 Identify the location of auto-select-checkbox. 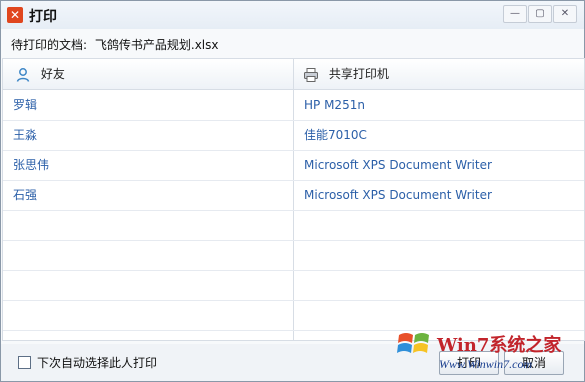
(24, 362).